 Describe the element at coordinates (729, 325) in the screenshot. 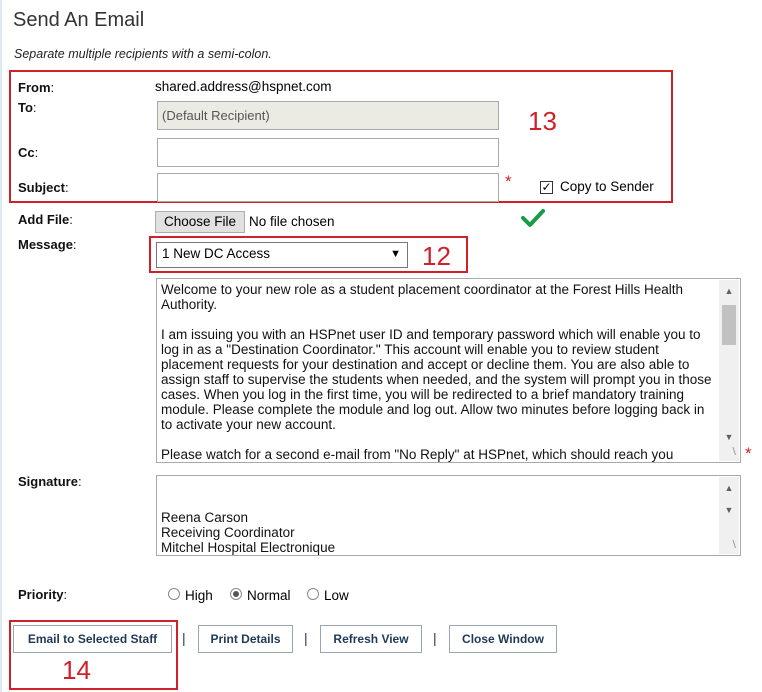

I see `message-scroll-thumb` at that location.